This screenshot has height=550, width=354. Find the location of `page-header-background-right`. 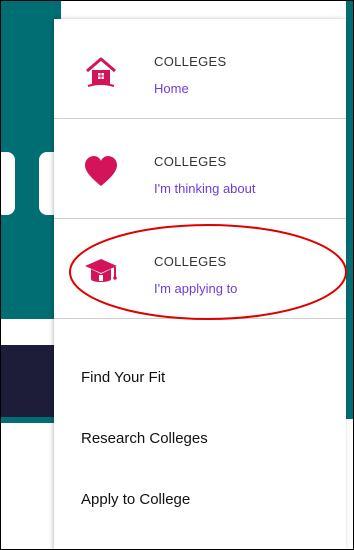

page-header-background-right is located at coordinates (349, 210).